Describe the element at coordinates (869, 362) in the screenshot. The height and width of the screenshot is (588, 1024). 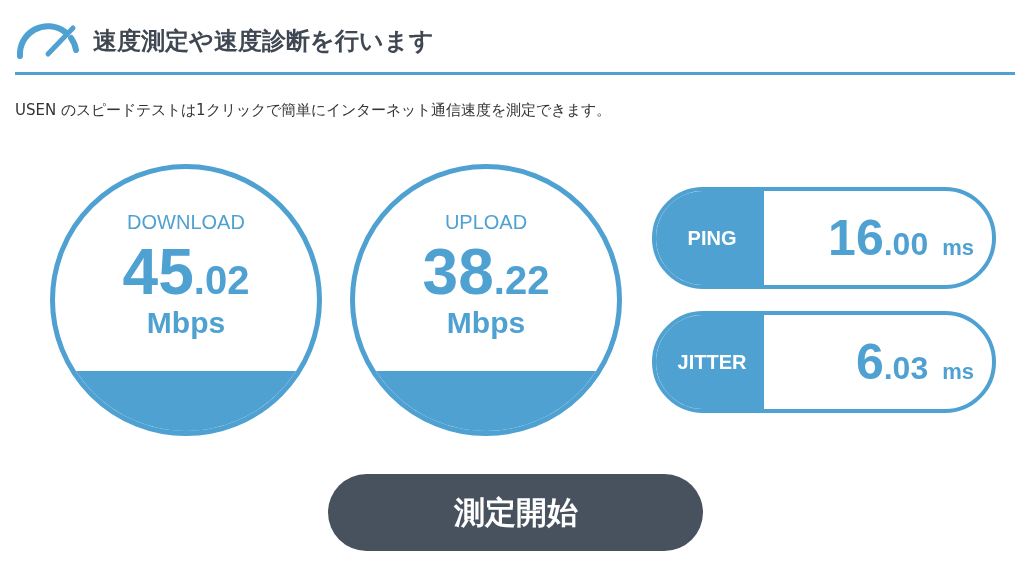
I see `metric-value: 6` at that location.